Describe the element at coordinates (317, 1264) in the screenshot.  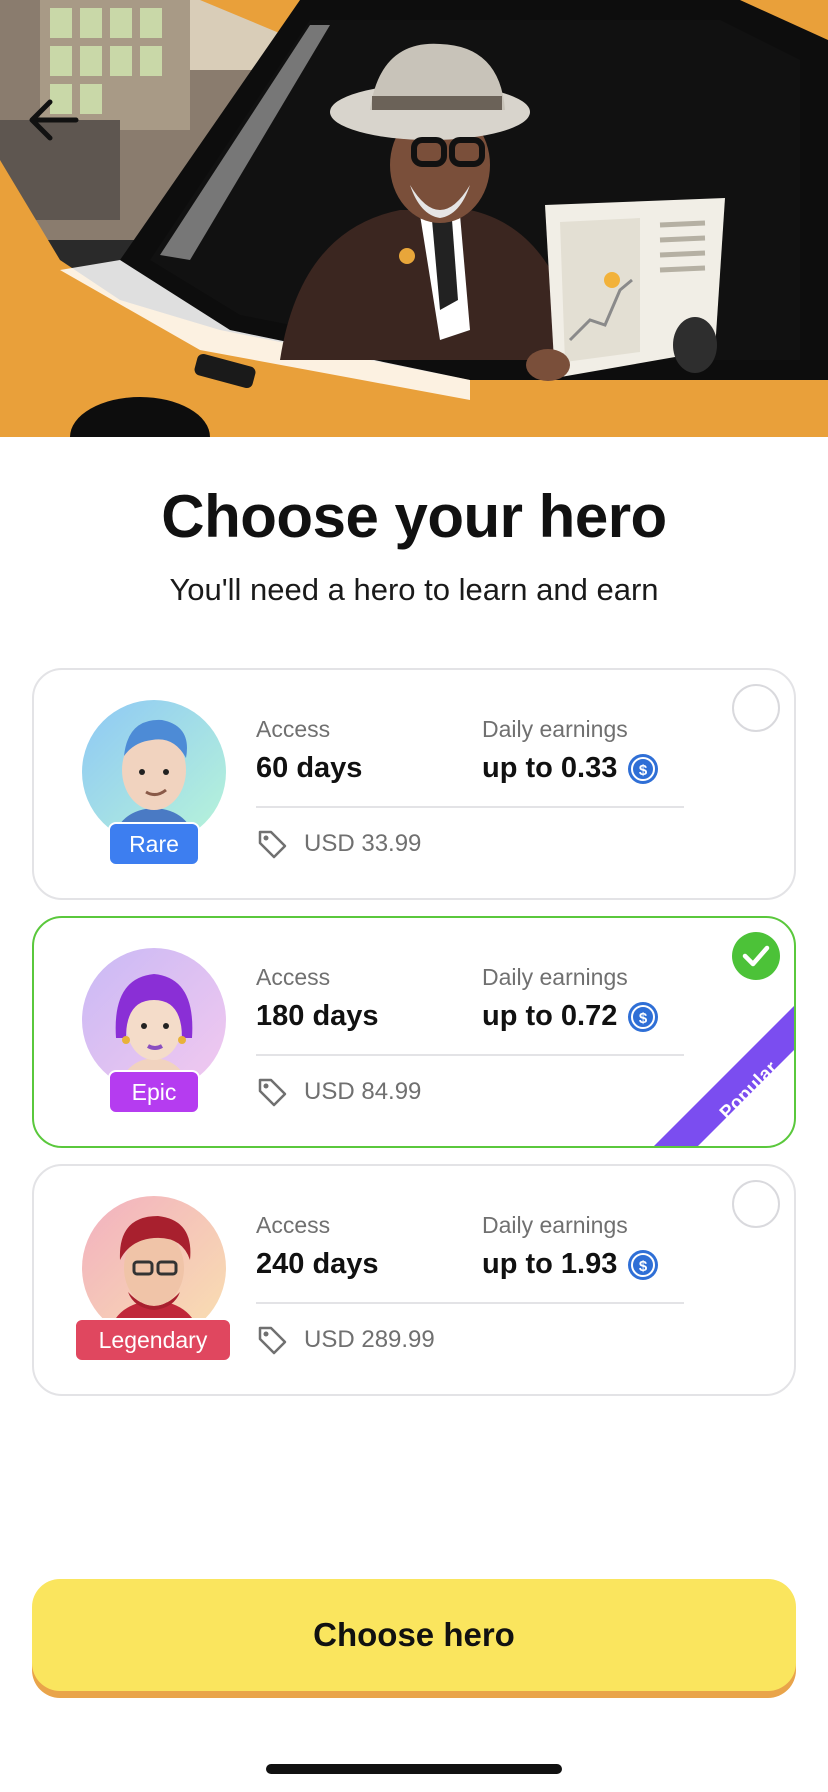
I see `access-value: 240 days` at that location.